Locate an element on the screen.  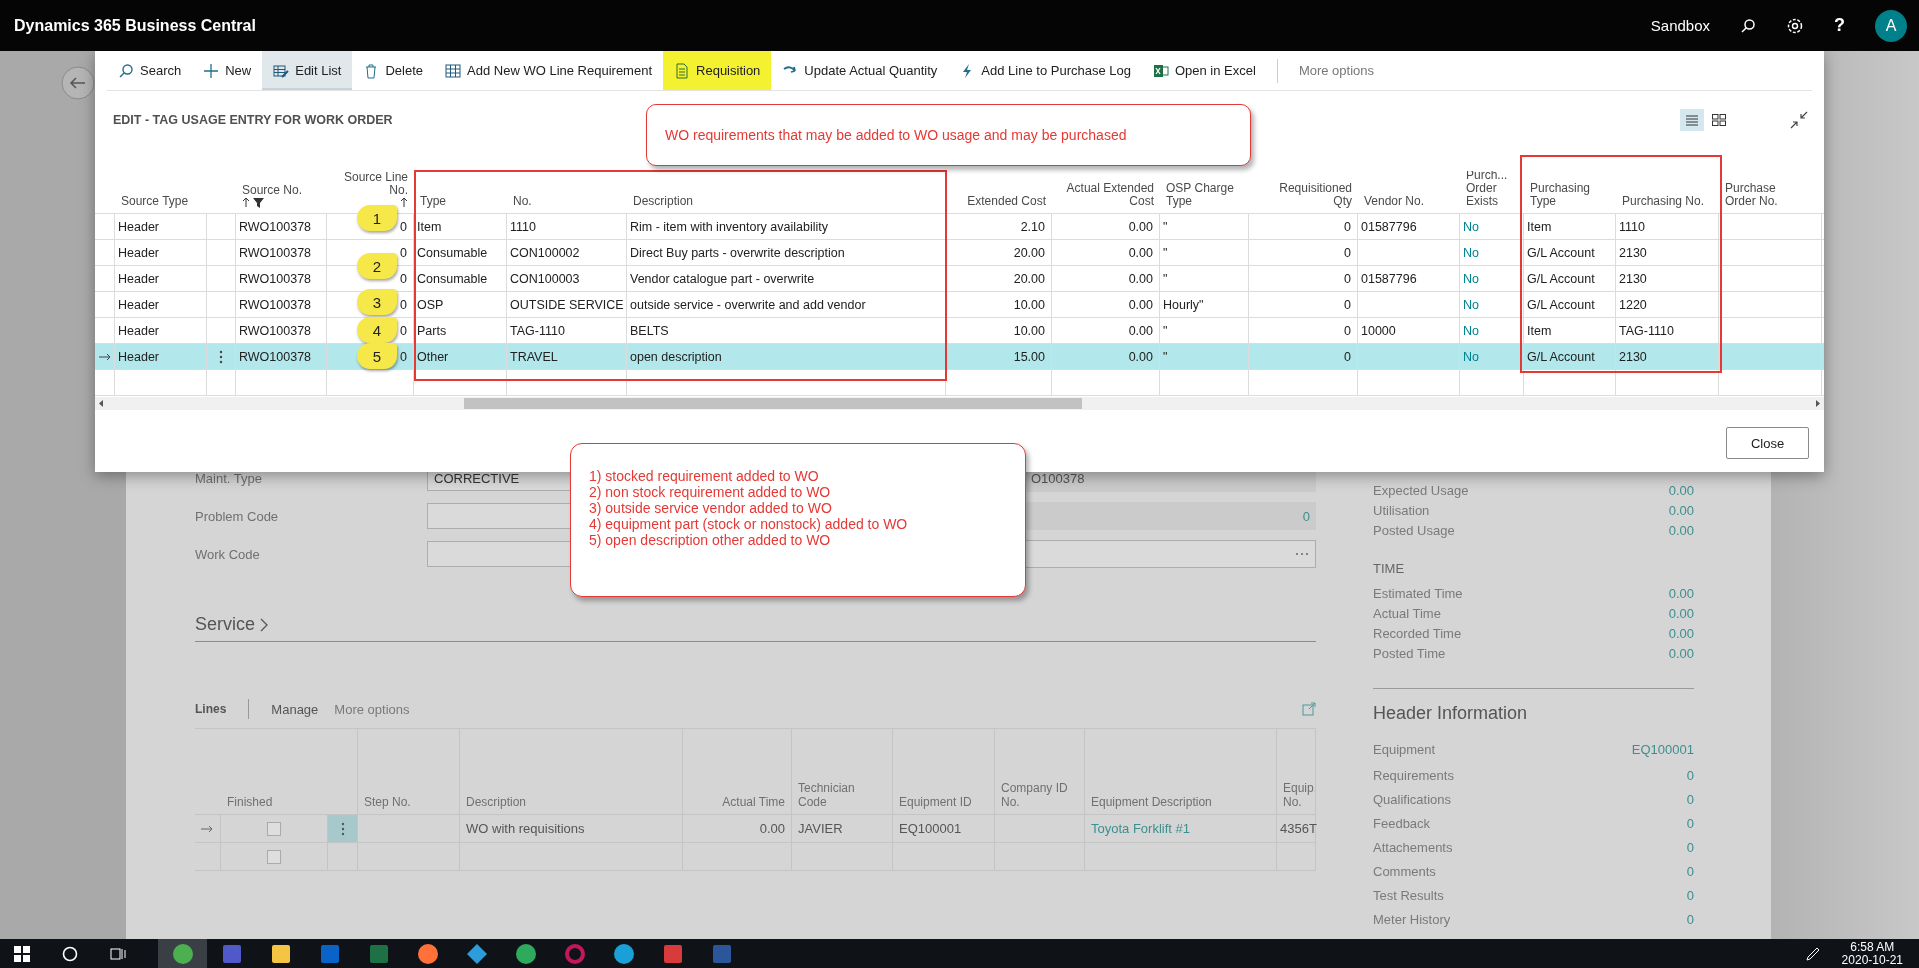
table-cell: TRAVEL is located at coordinates (534, 356).